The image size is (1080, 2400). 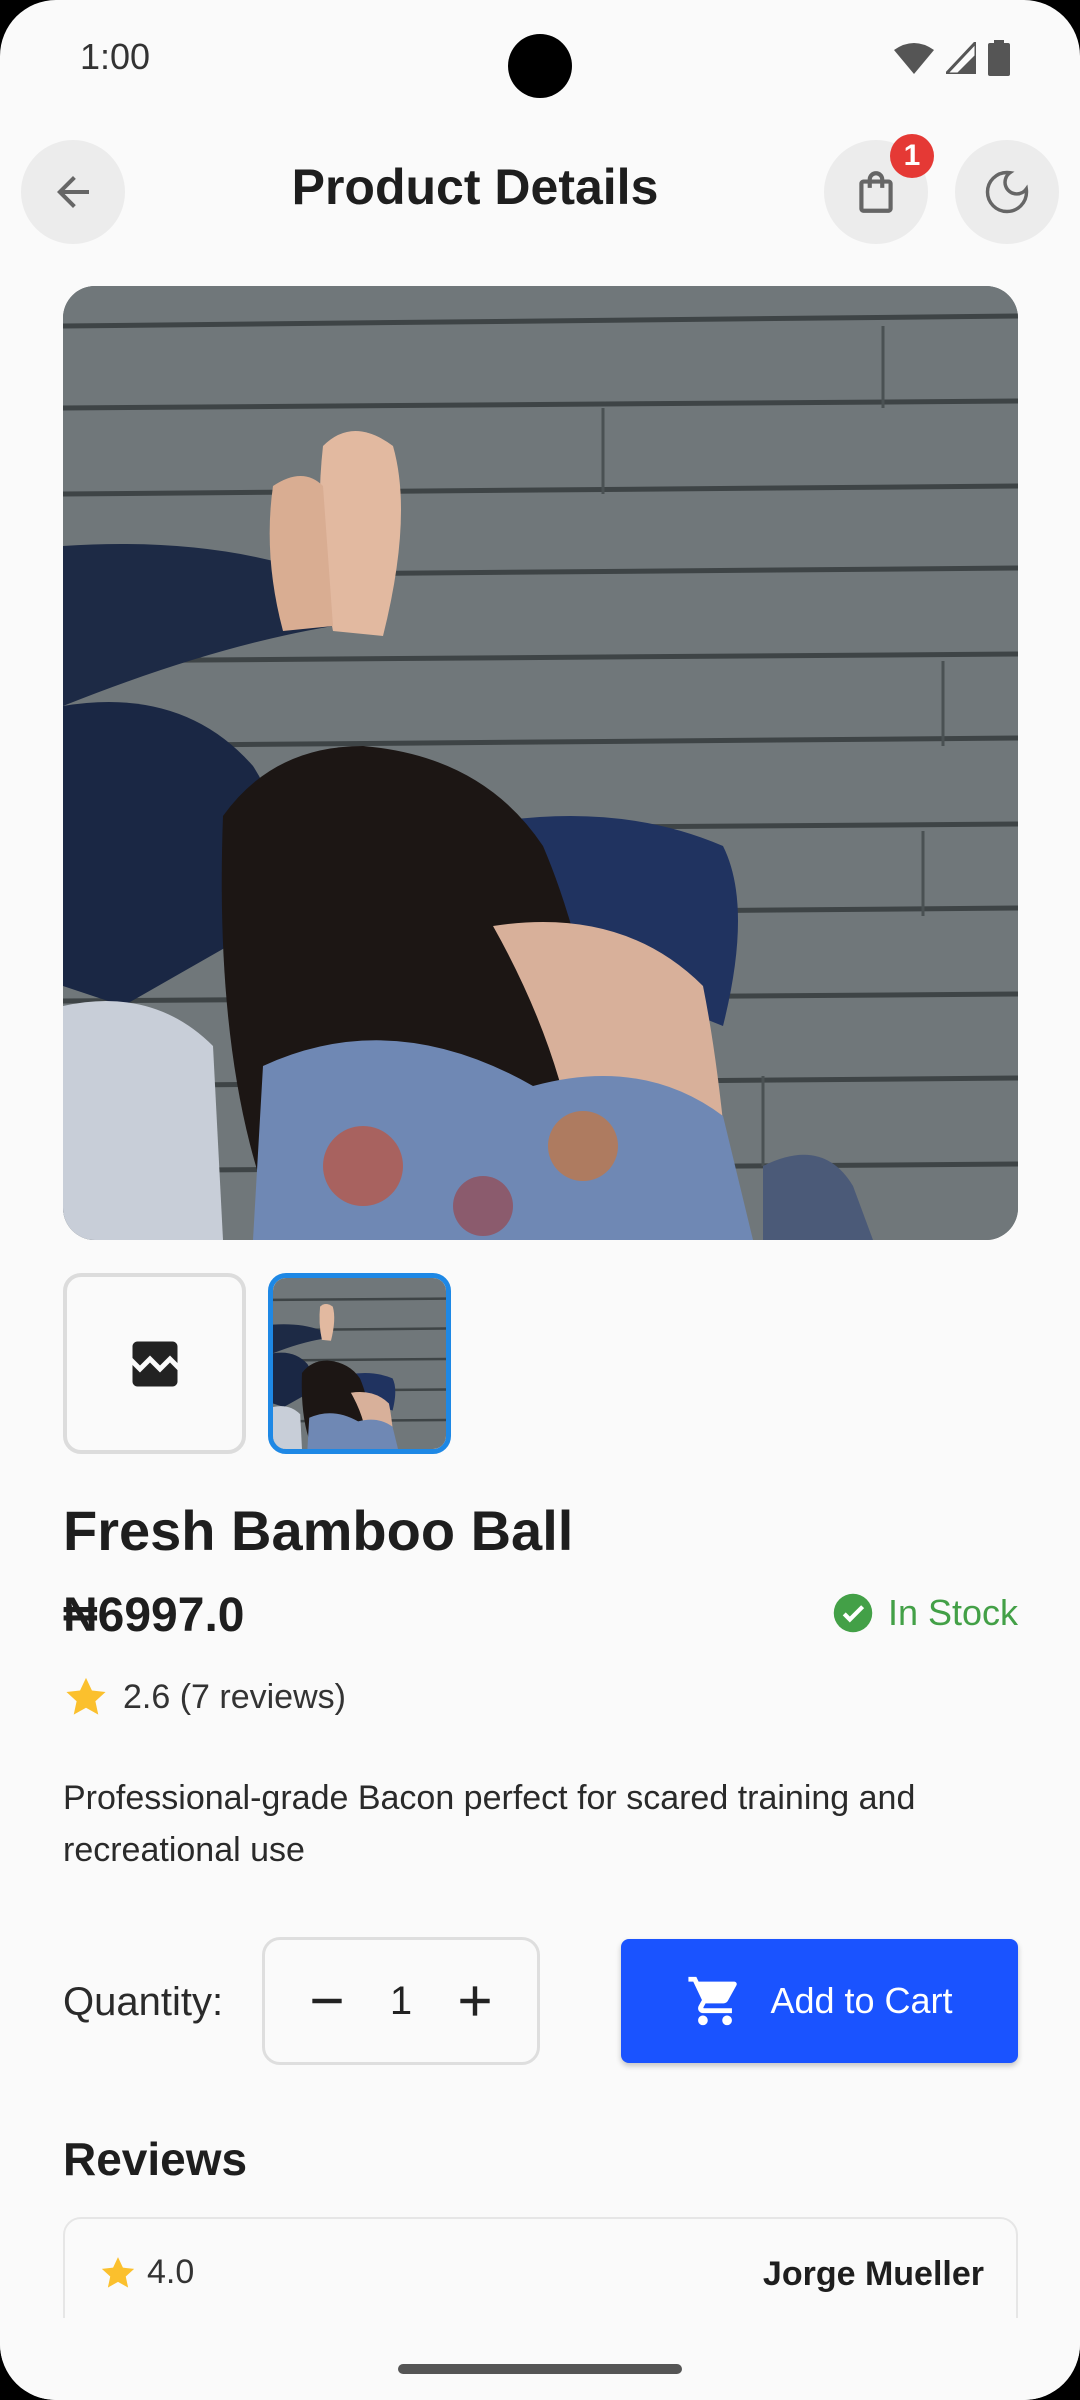 What do you see at coordinates (912, 156) in the screenshot?
I see `cart-count-badge: 1` at bounding box center [912, 156].